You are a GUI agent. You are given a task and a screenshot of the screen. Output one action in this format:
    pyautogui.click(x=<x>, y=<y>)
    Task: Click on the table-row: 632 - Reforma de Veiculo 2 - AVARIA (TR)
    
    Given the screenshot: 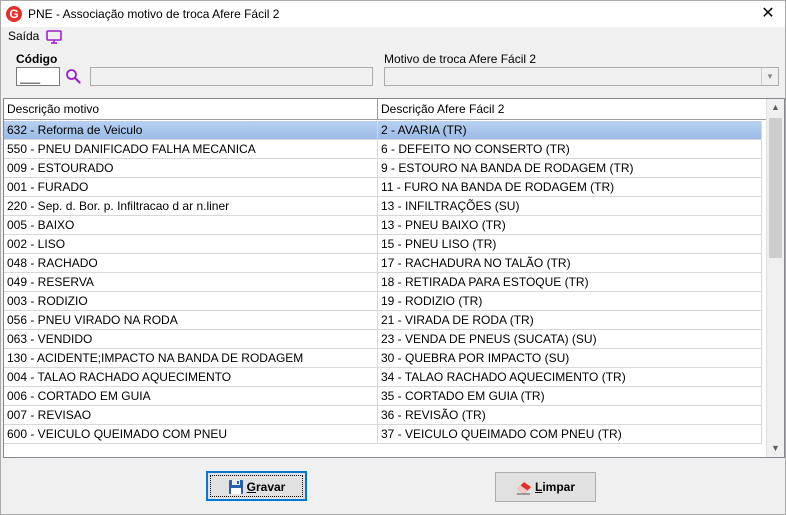 What is the action you would take?
    pyautogui.click(x=383, y=130)
    